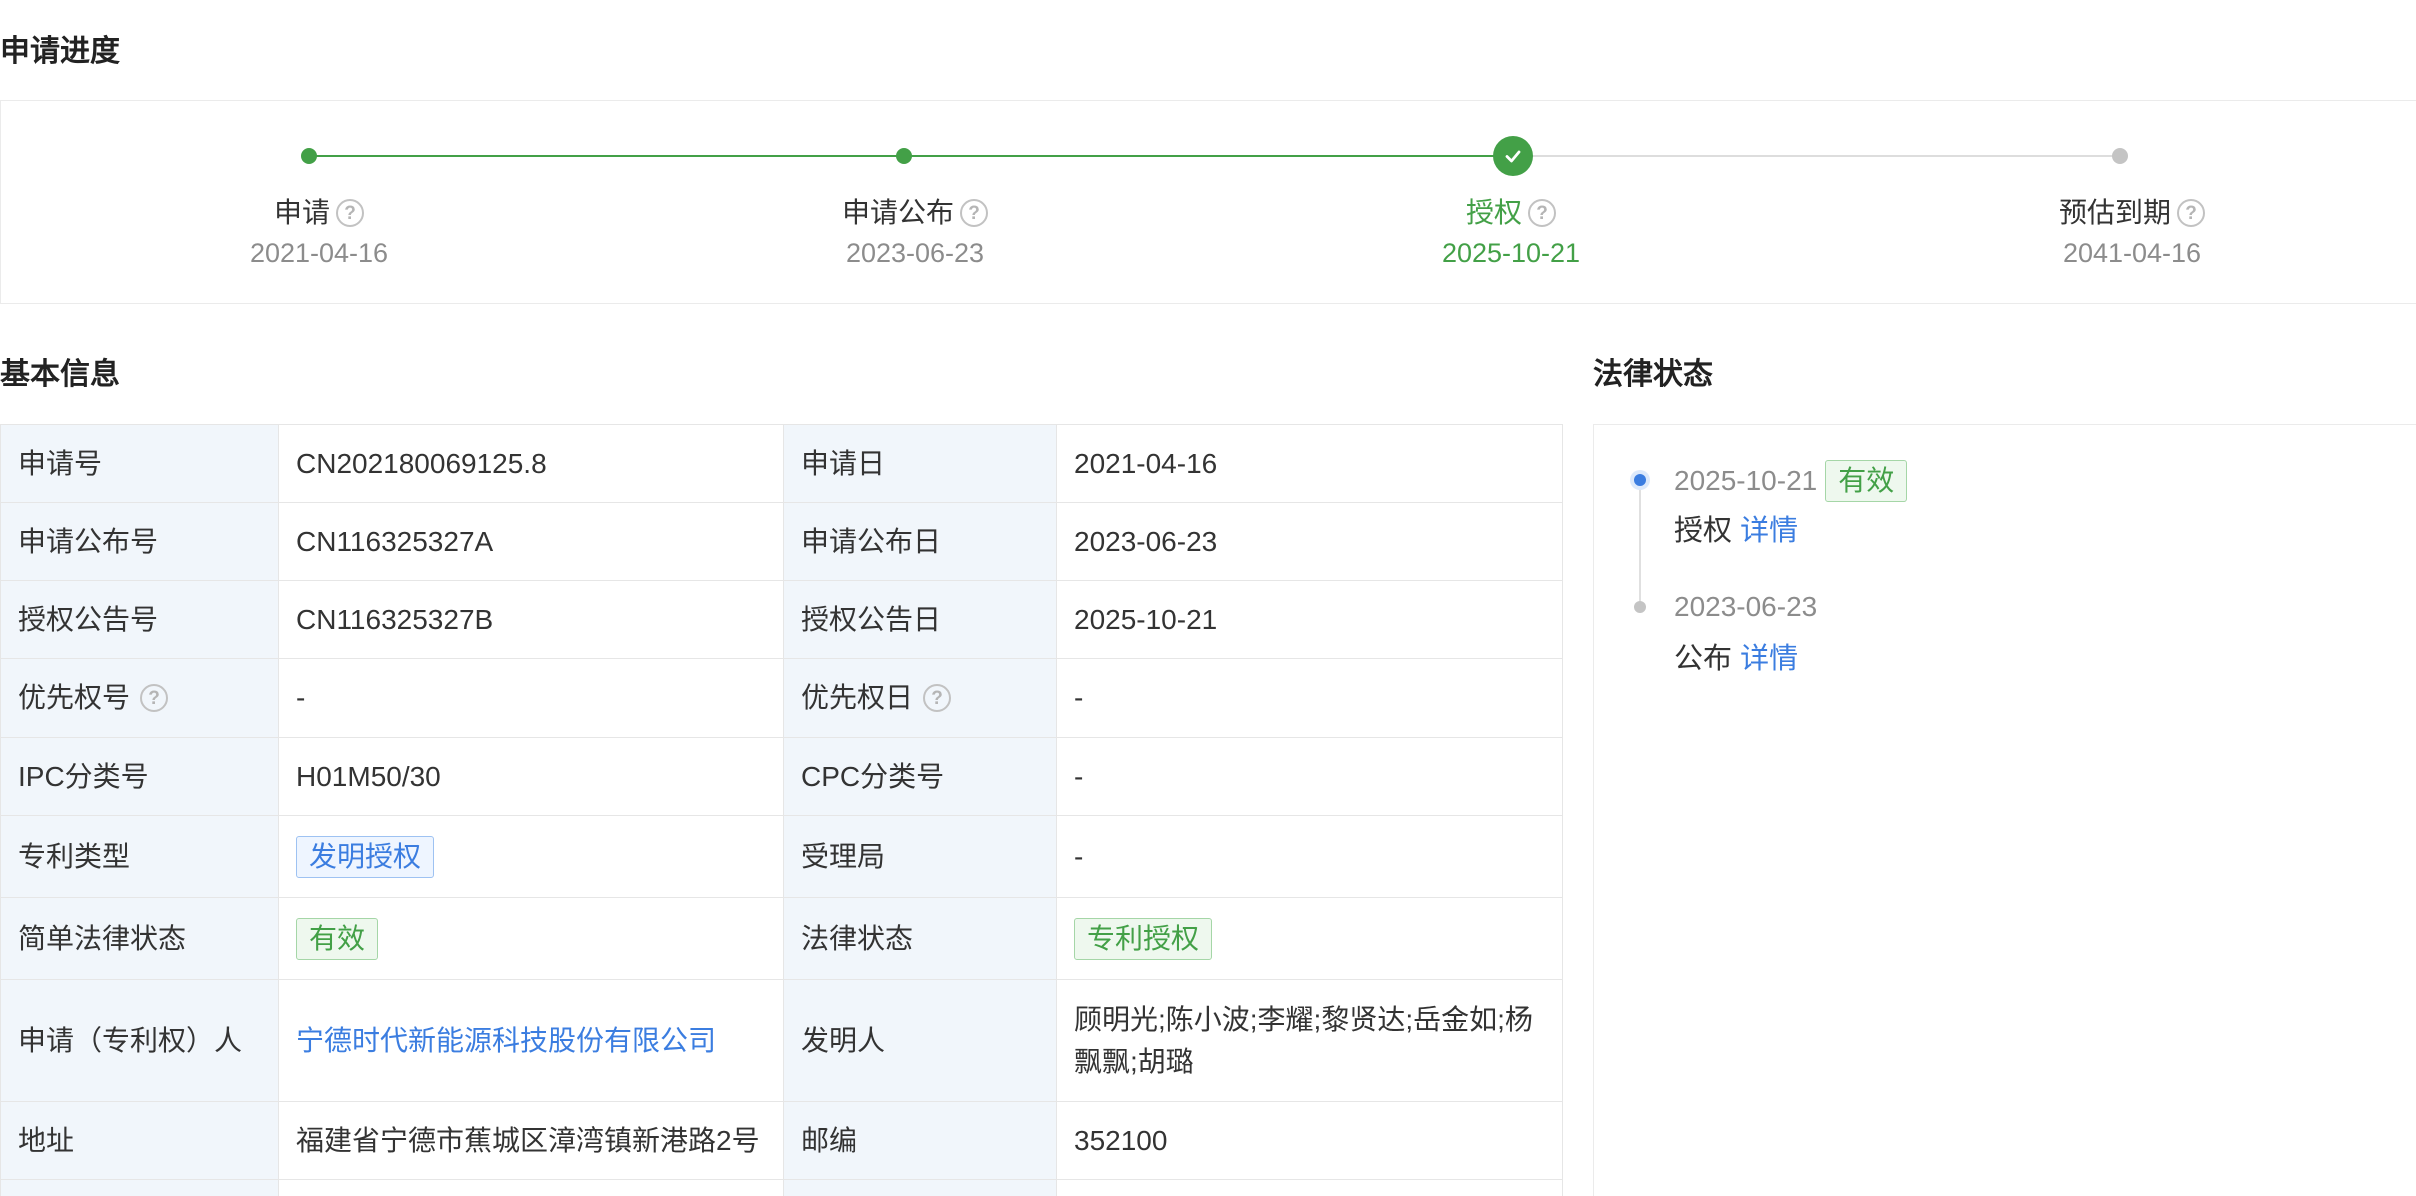  What do you see at coordinates (139, 938) in the screenshot?
I see `simple-legal-status-label: 简单法律状态` at bounding box center [139, 938].